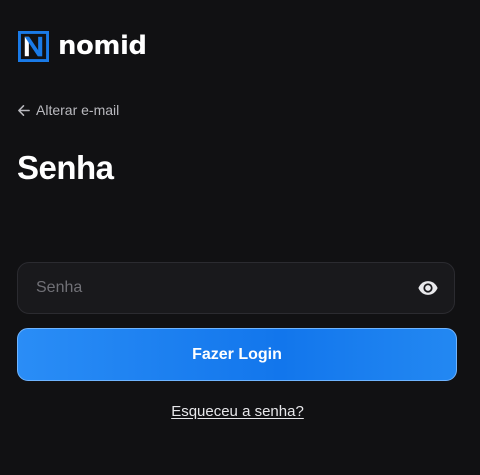 Image resolution: width=480 pixels, height=475 pixels. I want to click on toggle-password-visibility-button, so click(428, 288).